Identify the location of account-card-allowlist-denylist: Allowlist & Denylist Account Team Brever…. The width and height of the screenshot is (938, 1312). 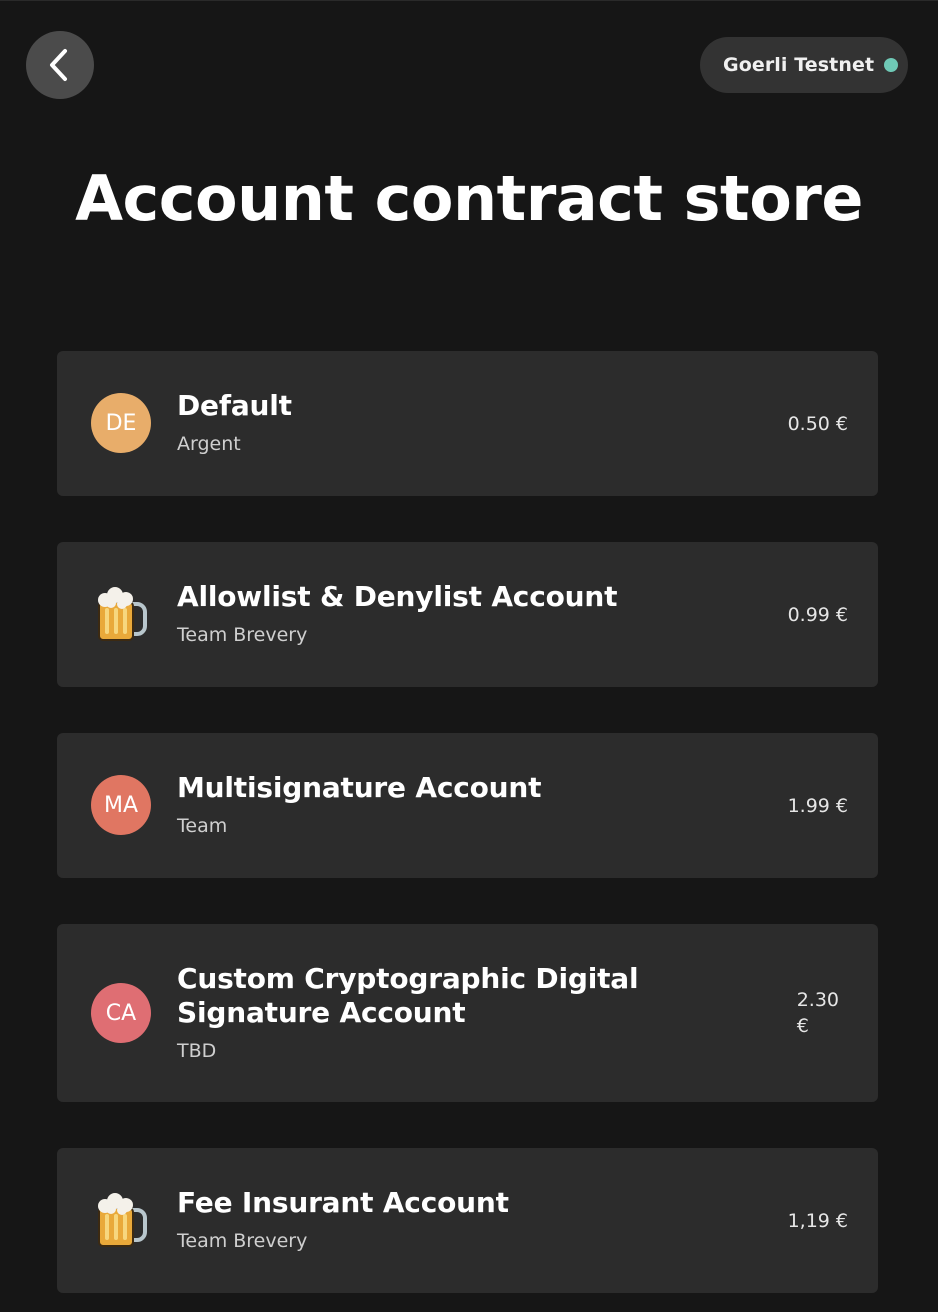
(467, 614).